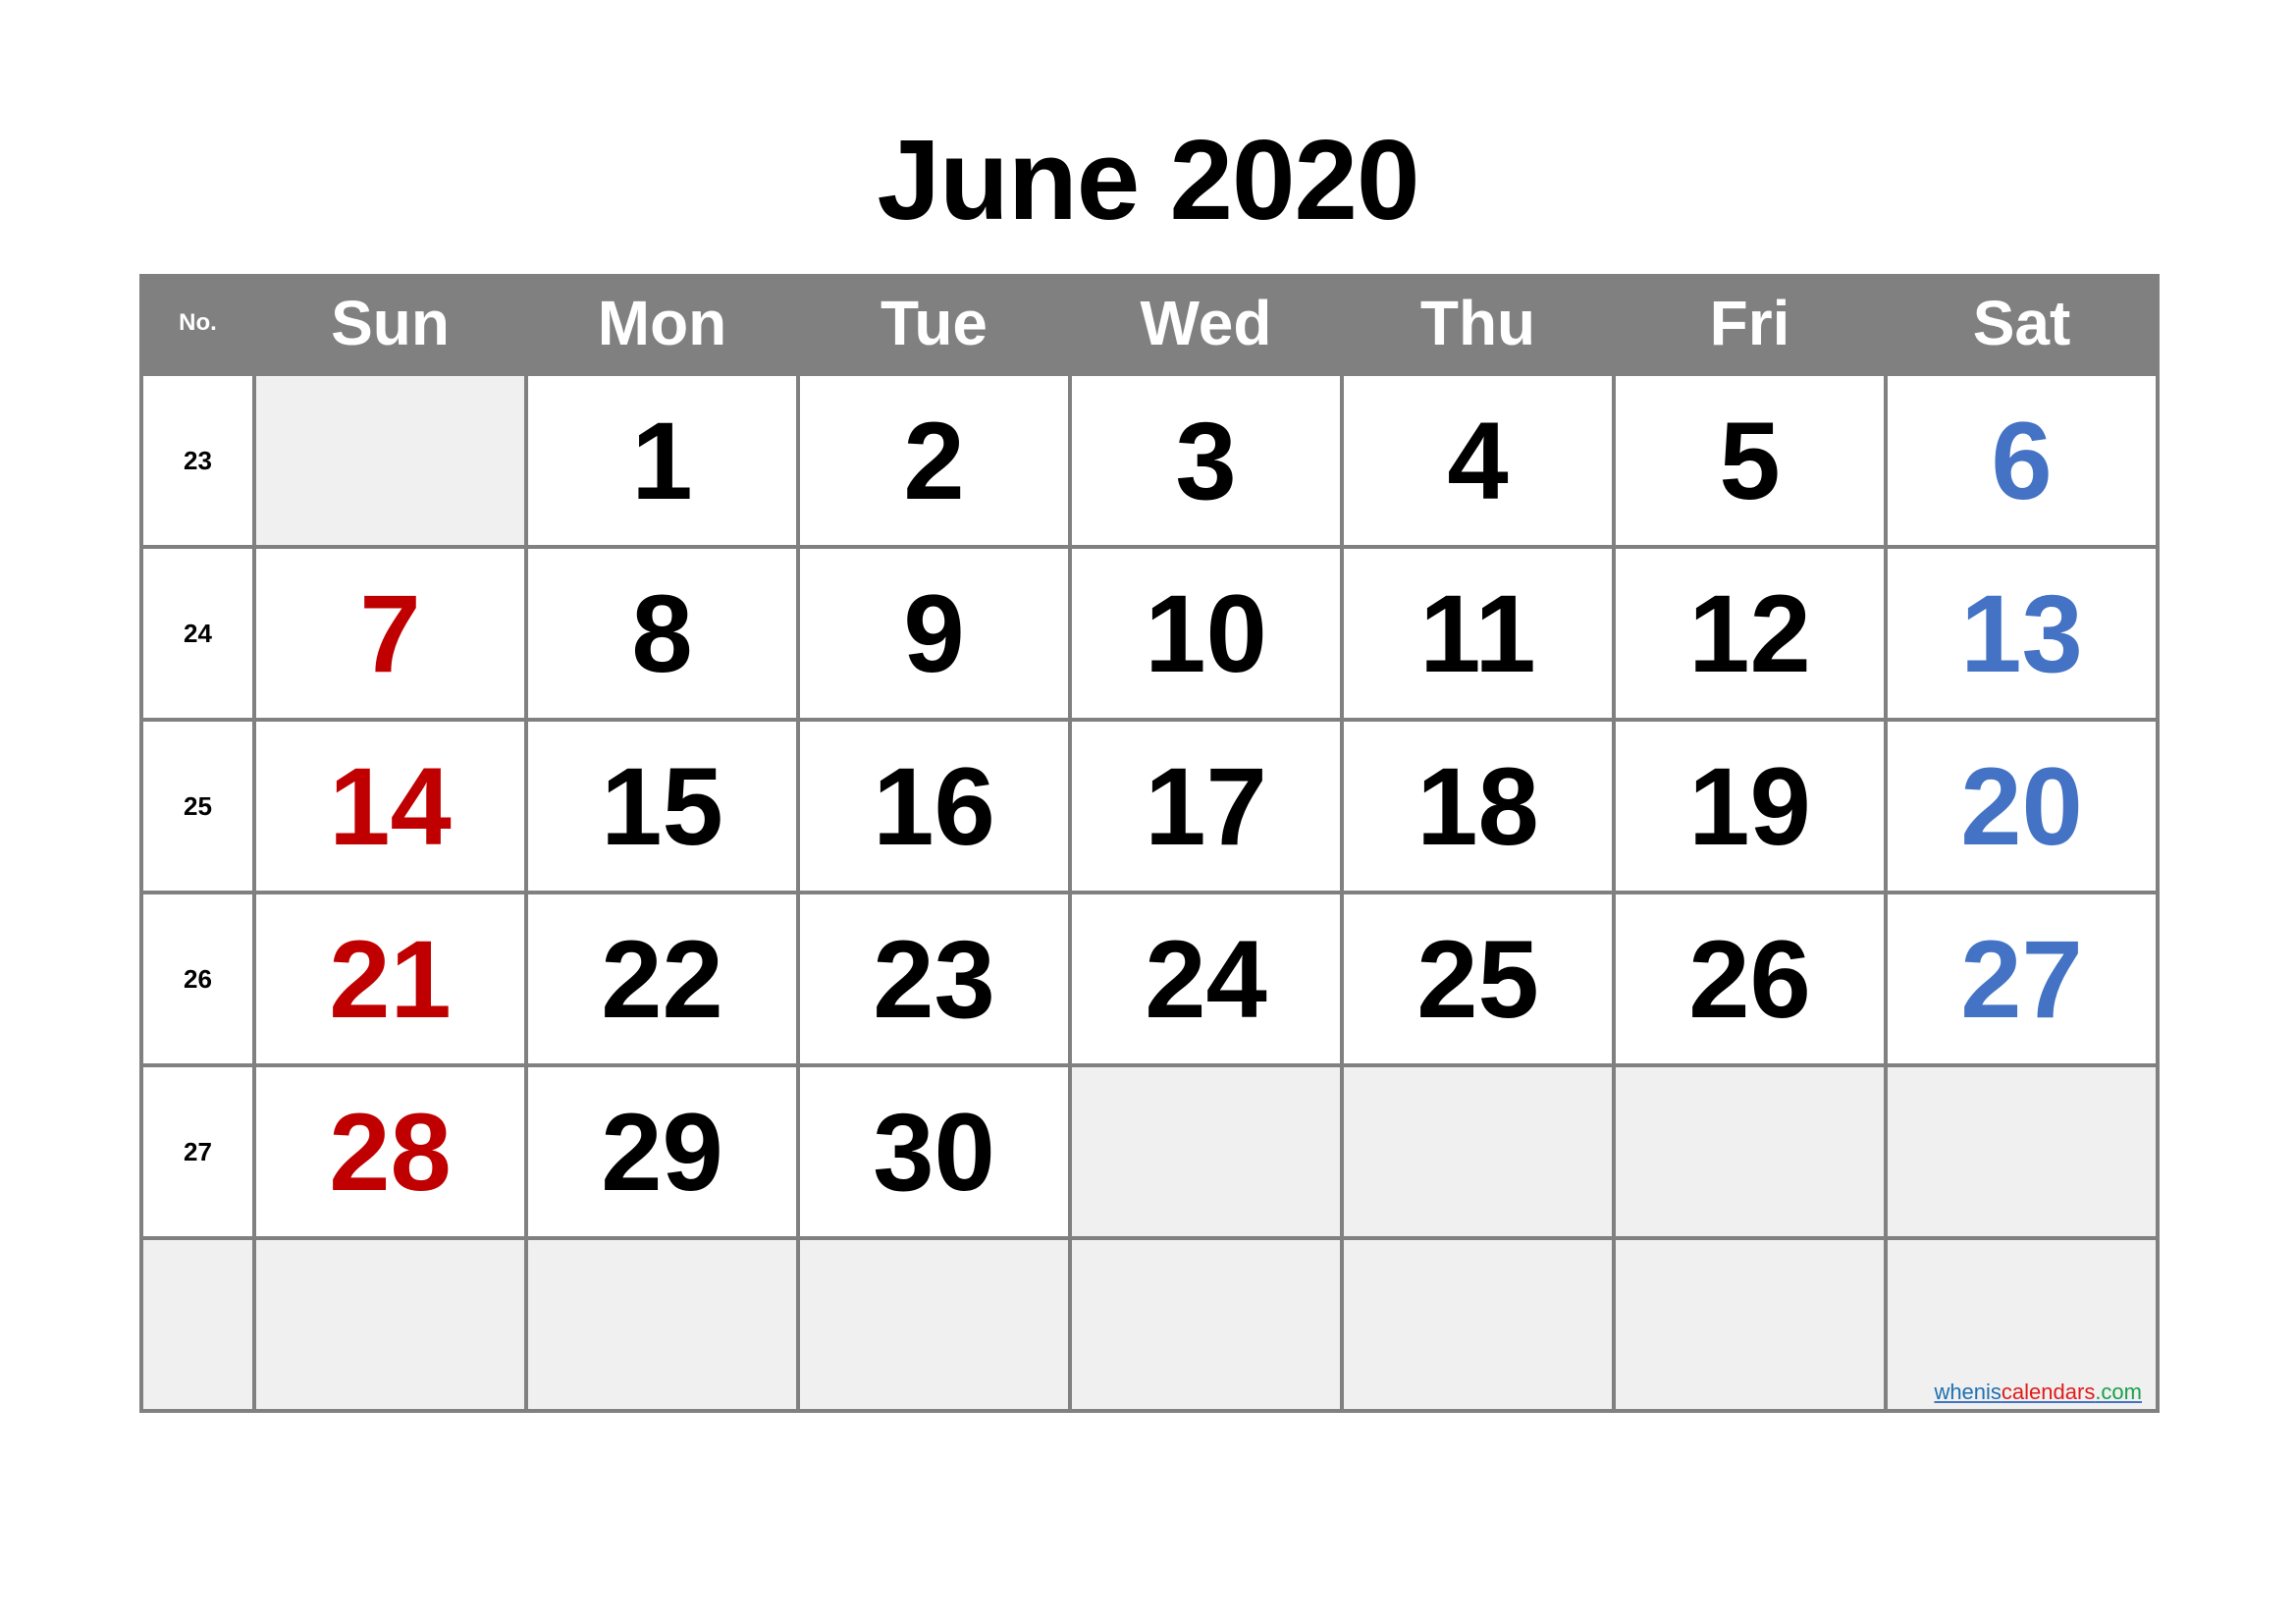 The height and width of the screenshot is (1624, 2296). I want to click on day-cell: 15, so click(662, 806).